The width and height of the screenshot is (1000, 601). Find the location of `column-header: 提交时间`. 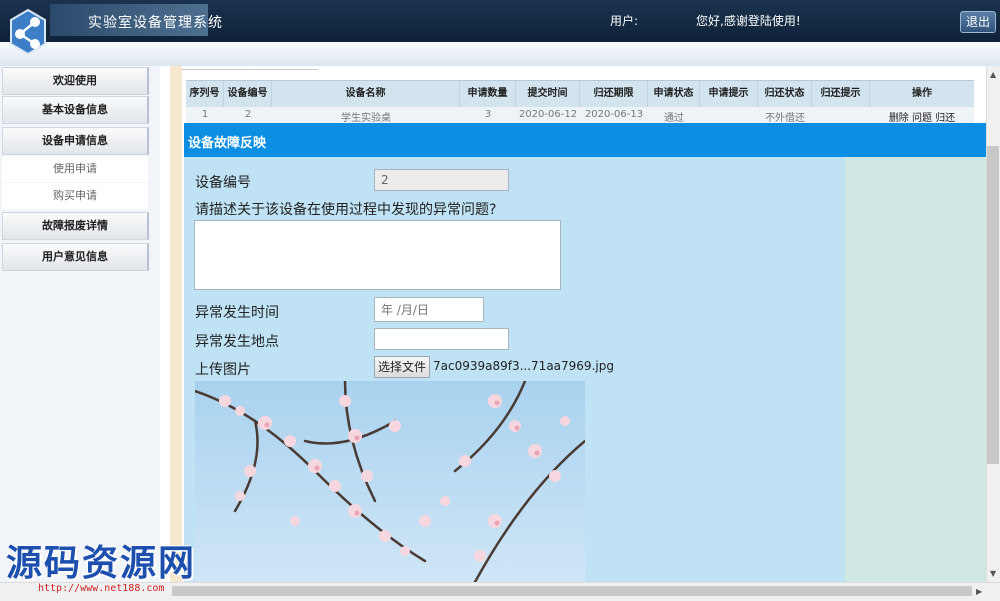

column-header: 提交时间 is located at coordinates (548, 94).